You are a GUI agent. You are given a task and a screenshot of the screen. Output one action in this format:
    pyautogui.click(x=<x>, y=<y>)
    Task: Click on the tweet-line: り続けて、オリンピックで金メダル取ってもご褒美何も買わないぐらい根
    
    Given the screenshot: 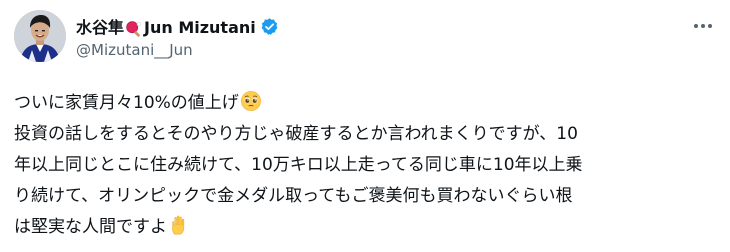 What is the action you would take?
    pyautogui.click(x=293, y=196)
    